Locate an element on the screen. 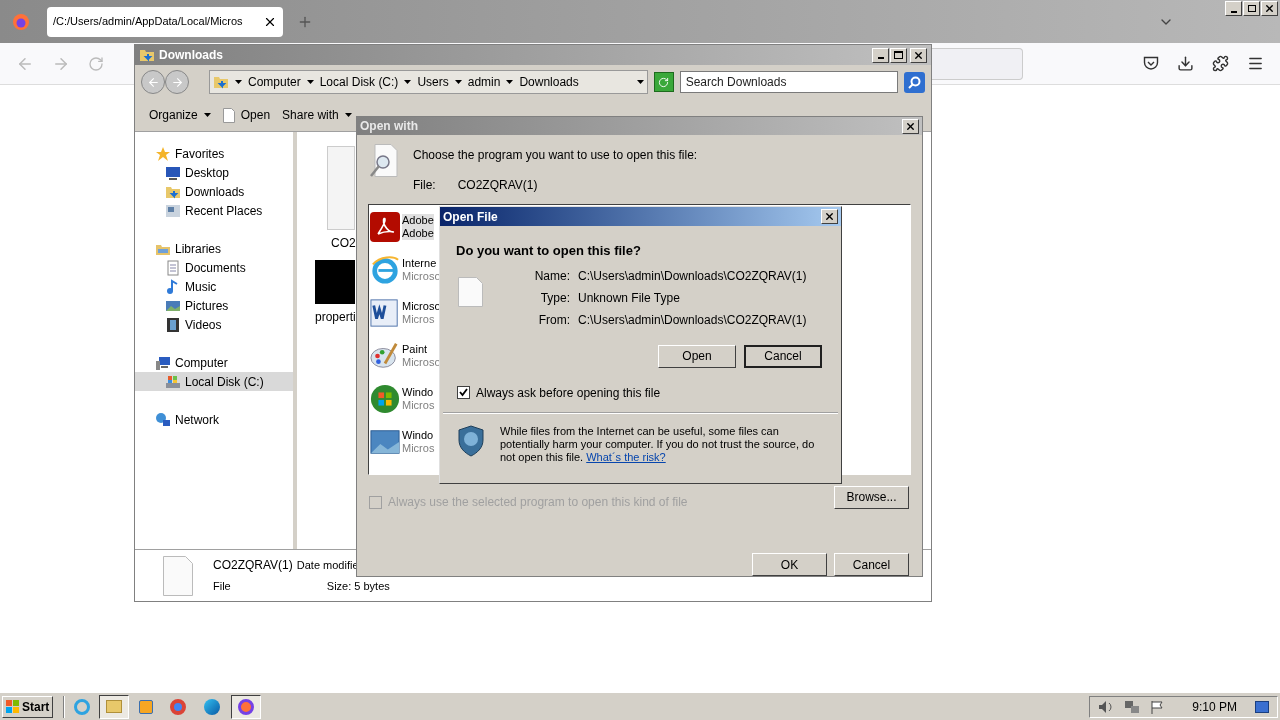 This screenshot has height=720, width=1280. clock: 9:10 PM is located at coordinates (1214, 707).